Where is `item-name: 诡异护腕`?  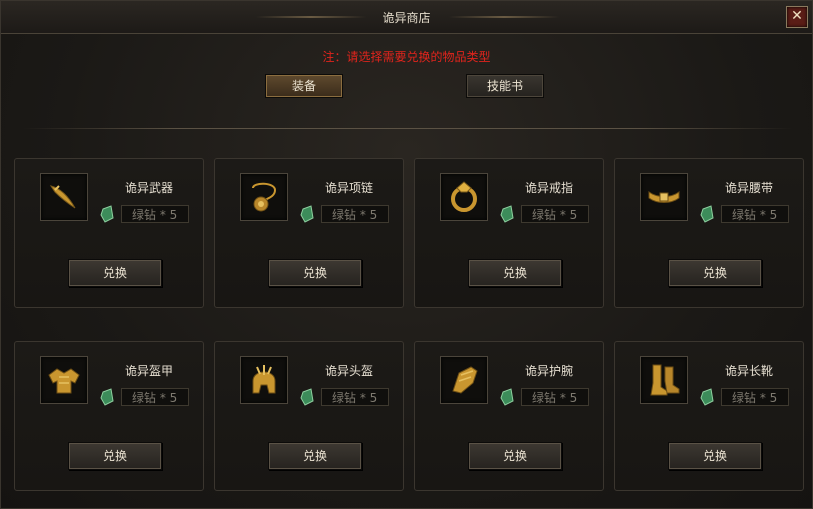 item-name: 诡异护腕 is located at coordinates (549, 371).